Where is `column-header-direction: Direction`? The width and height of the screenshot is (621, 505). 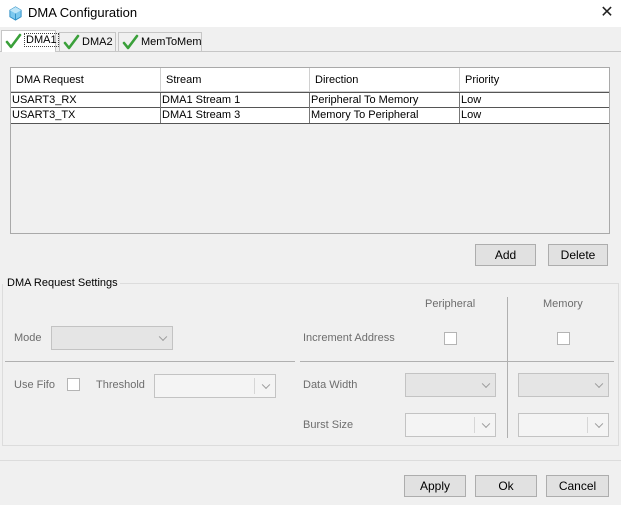
column-header-direction: Direction is located at coordinates (385, 80).